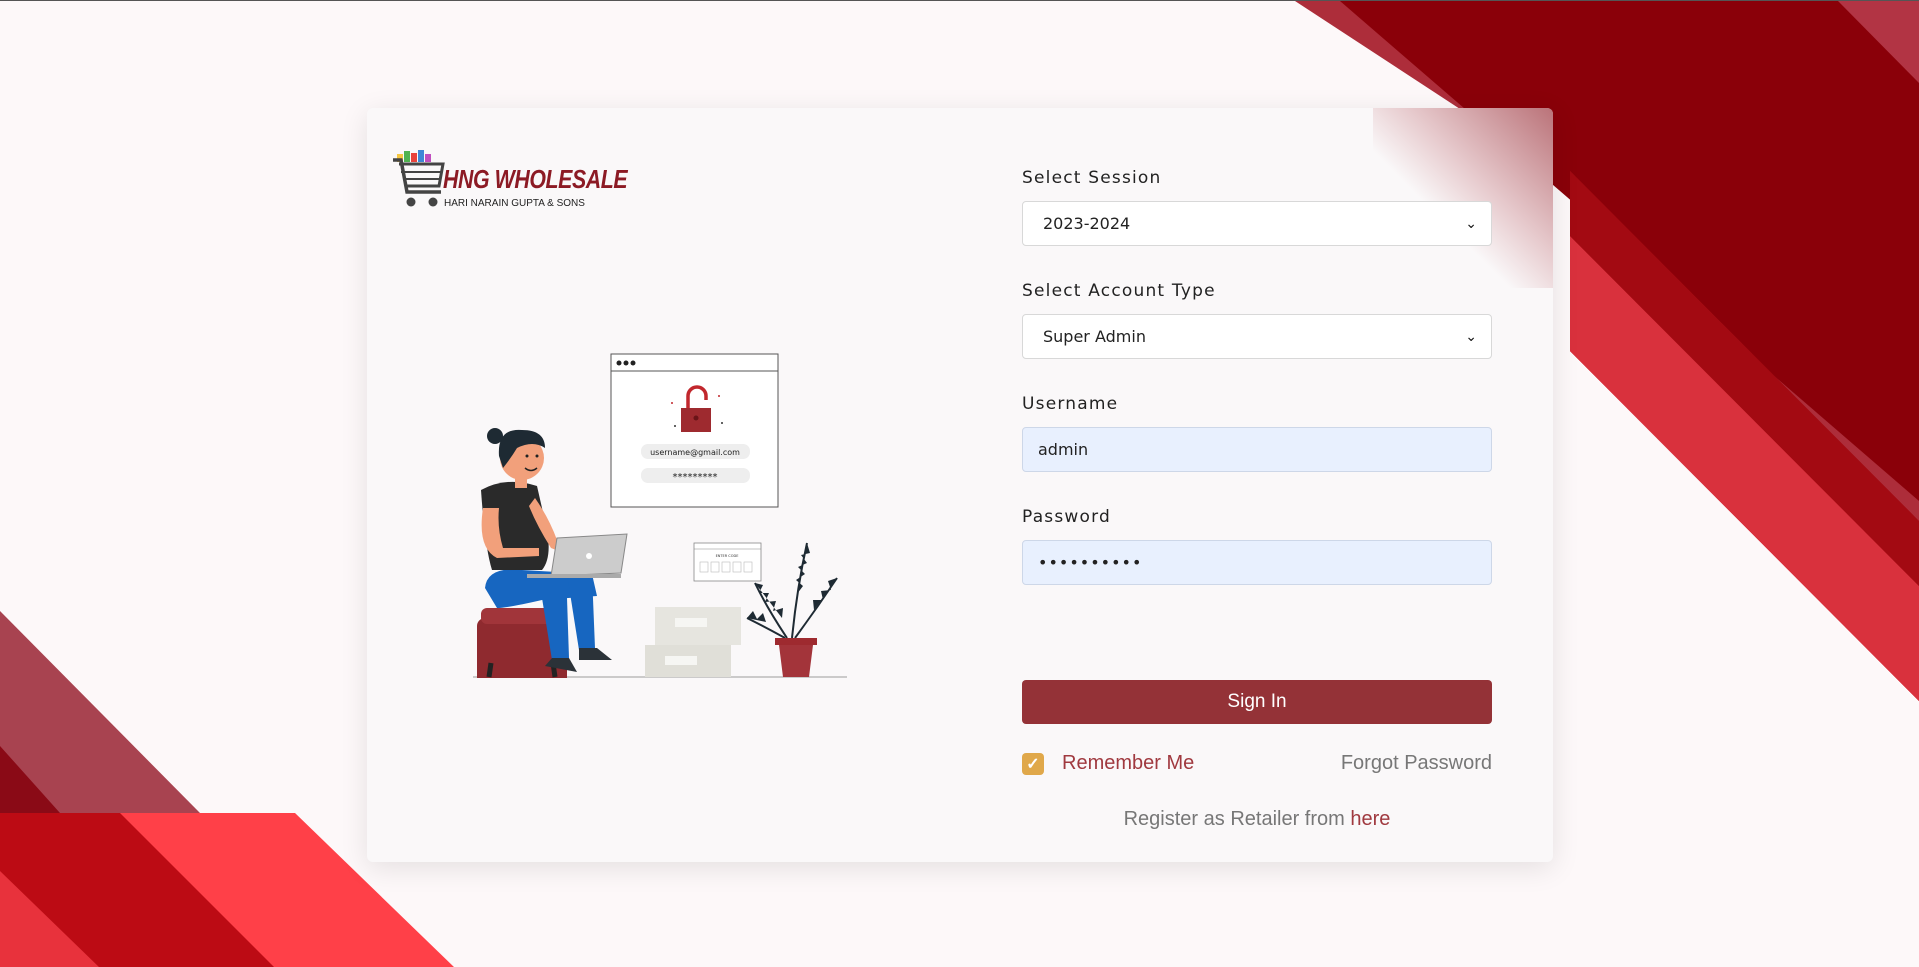 This screenshot has width=1919, height=967. I want to click on brand-name: HNG WHOLESALE, so click(535, 179).